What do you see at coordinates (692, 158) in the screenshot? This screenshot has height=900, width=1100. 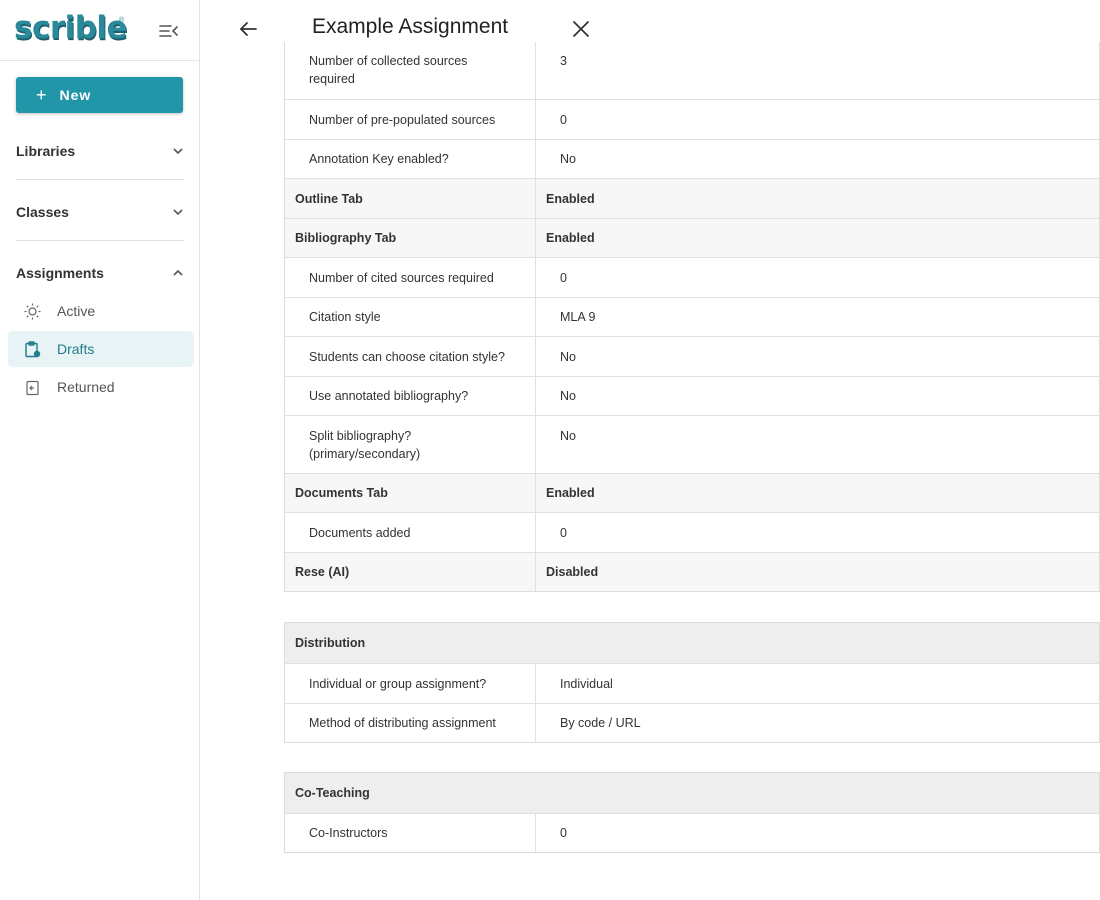 I see `table-row: Annotation Key enabled? No` at bounding box center [692, 158].